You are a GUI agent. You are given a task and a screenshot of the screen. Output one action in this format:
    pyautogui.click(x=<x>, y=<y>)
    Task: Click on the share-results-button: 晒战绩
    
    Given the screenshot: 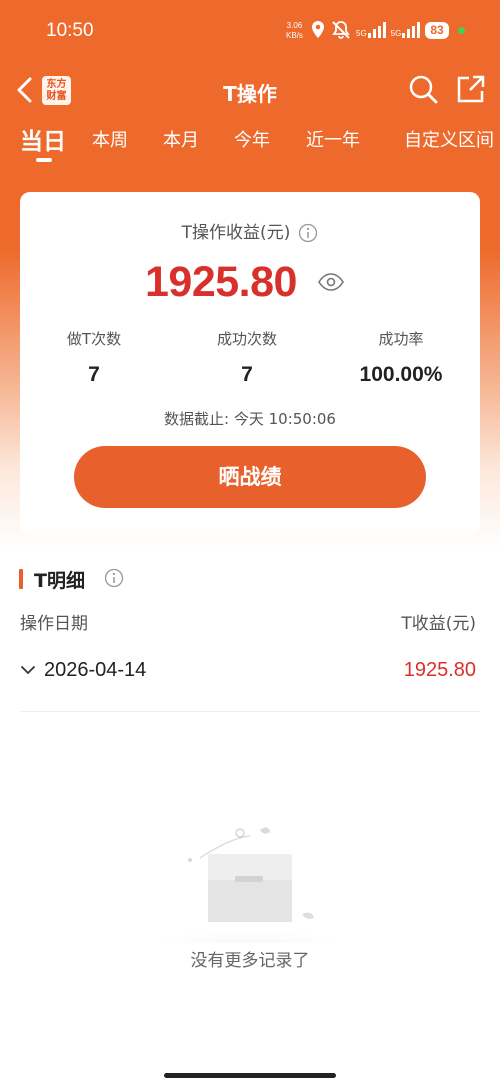 What is the action you would take?
    pyautogui.click(x=250, y=477)
    